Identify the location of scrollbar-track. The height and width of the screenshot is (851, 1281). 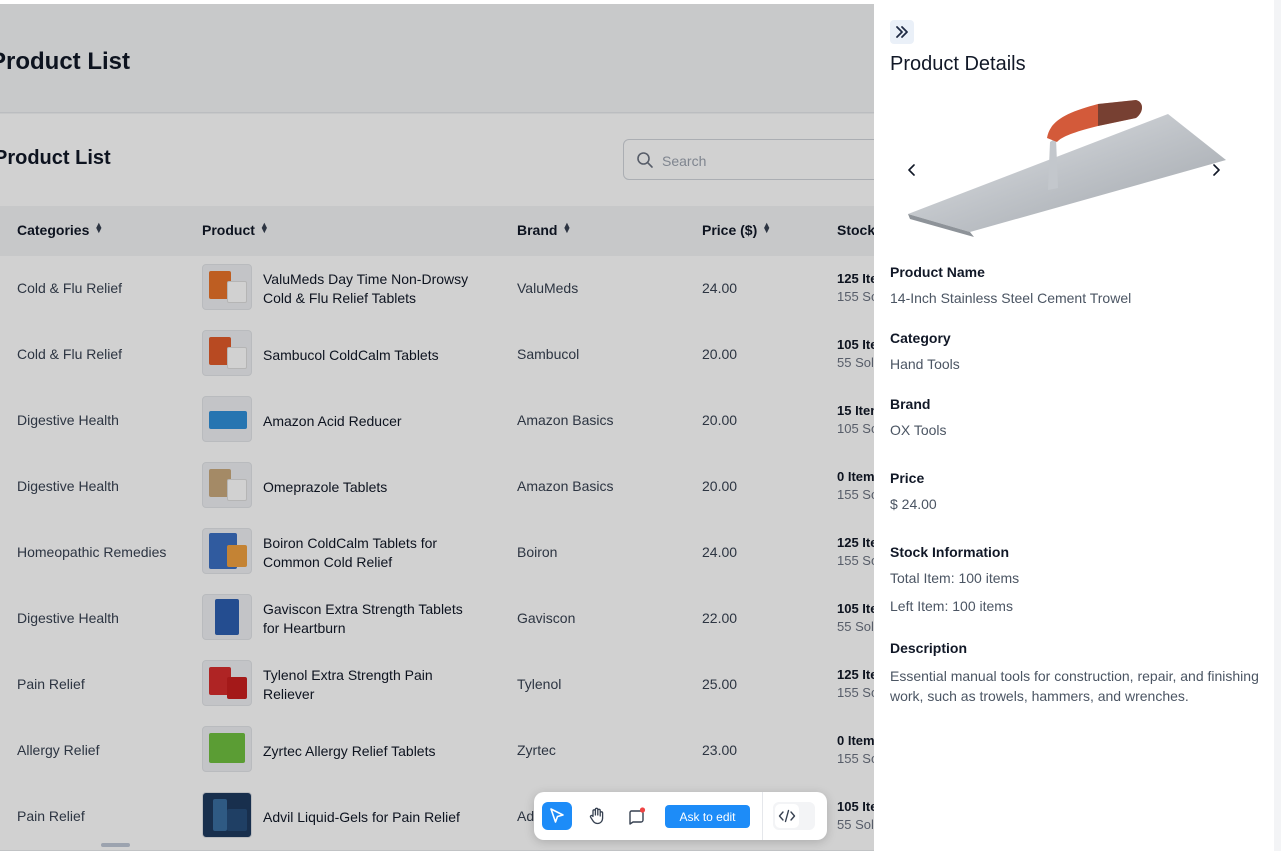
(1277, 425).